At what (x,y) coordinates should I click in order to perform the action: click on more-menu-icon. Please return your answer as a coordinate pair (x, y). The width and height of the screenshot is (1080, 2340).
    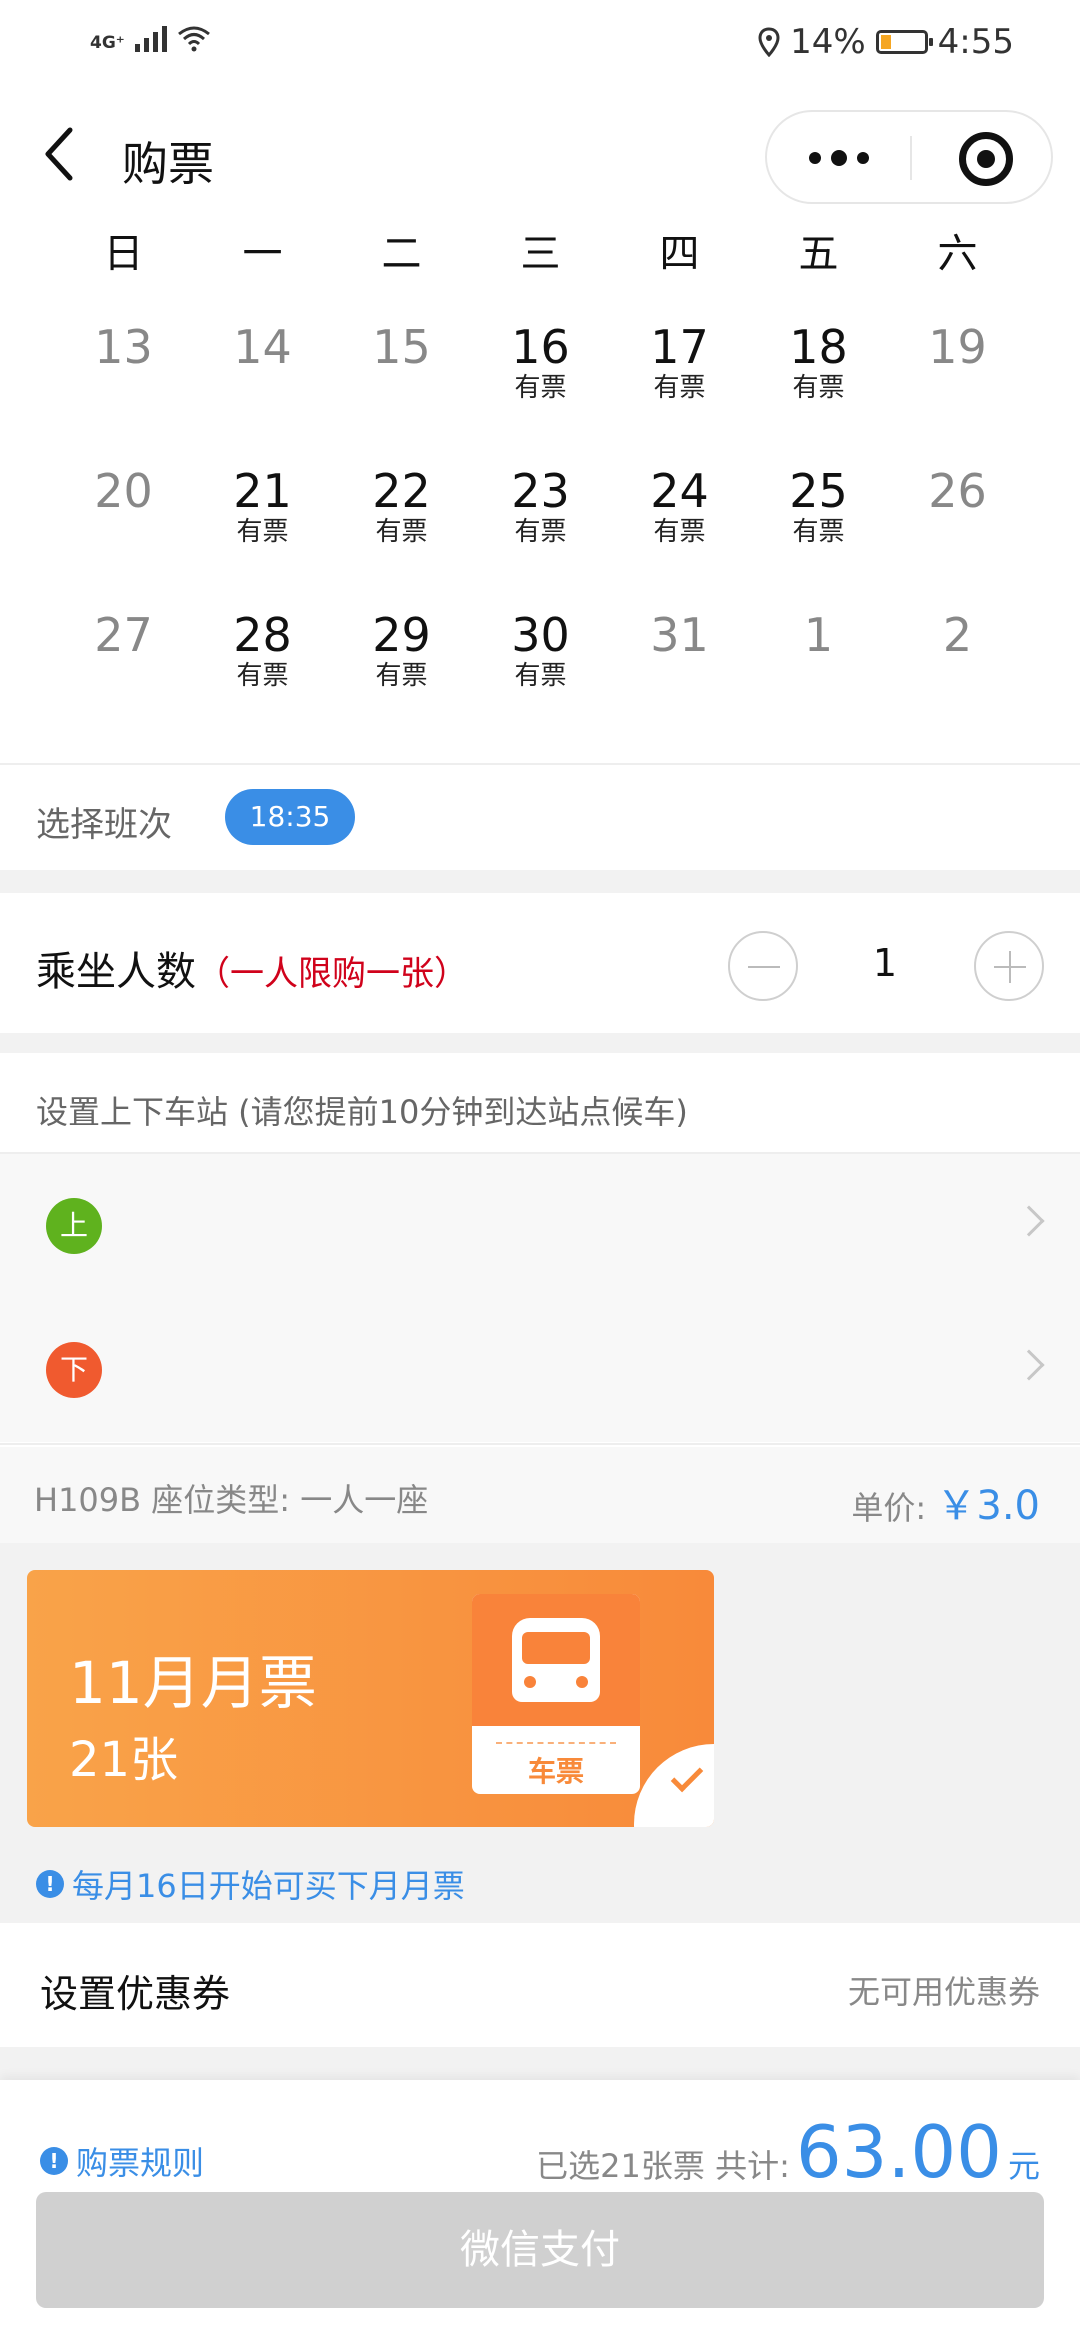
    Looking at the image, I should click on (838, 158).